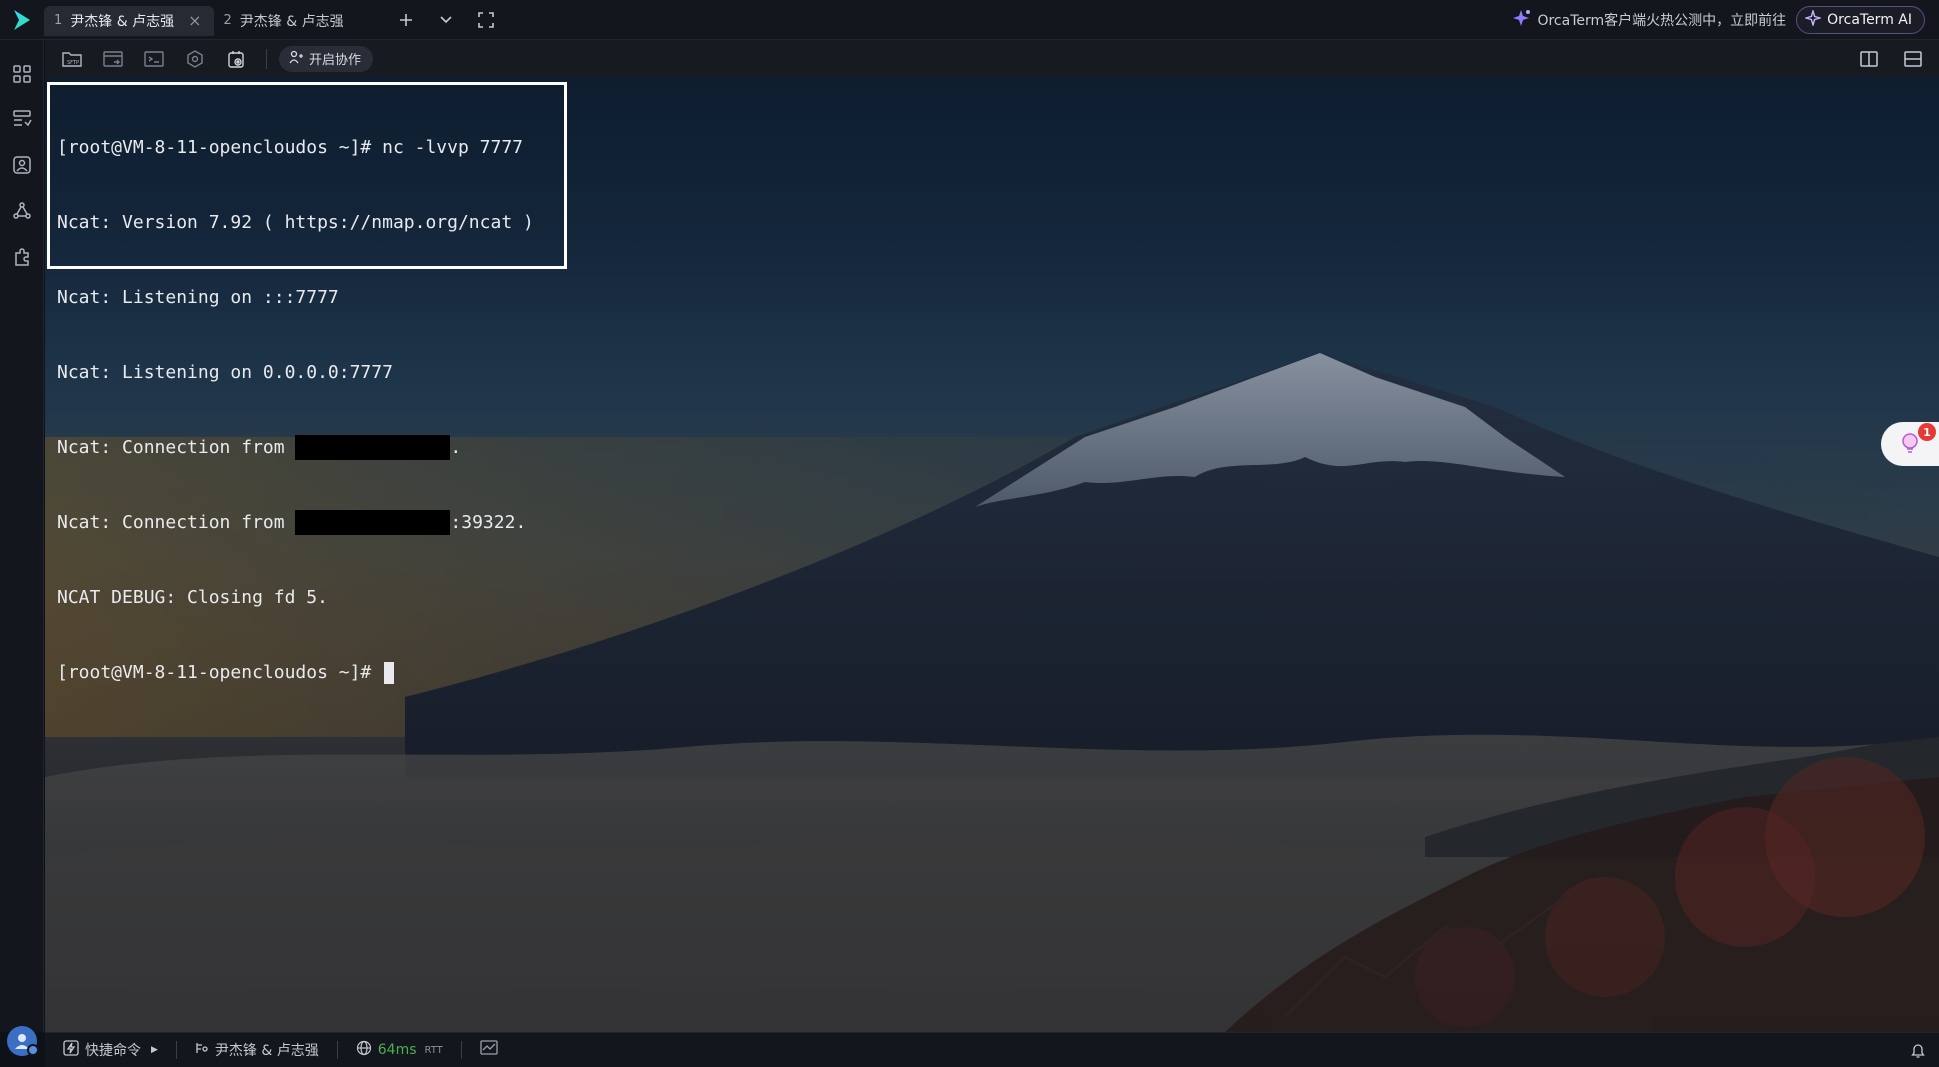  Describe the element at coordinates (22, 119) in the screenshot. I see `server-list-icon` at that location.